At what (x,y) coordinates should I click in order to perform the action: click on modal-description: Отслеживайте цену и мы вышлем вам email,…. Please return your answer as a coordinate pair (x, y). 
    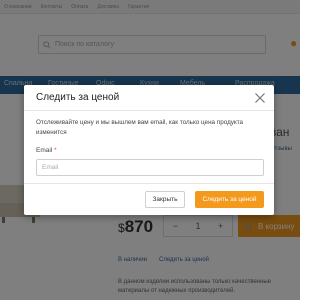
    Looking at the image, I should click on (140, 127).